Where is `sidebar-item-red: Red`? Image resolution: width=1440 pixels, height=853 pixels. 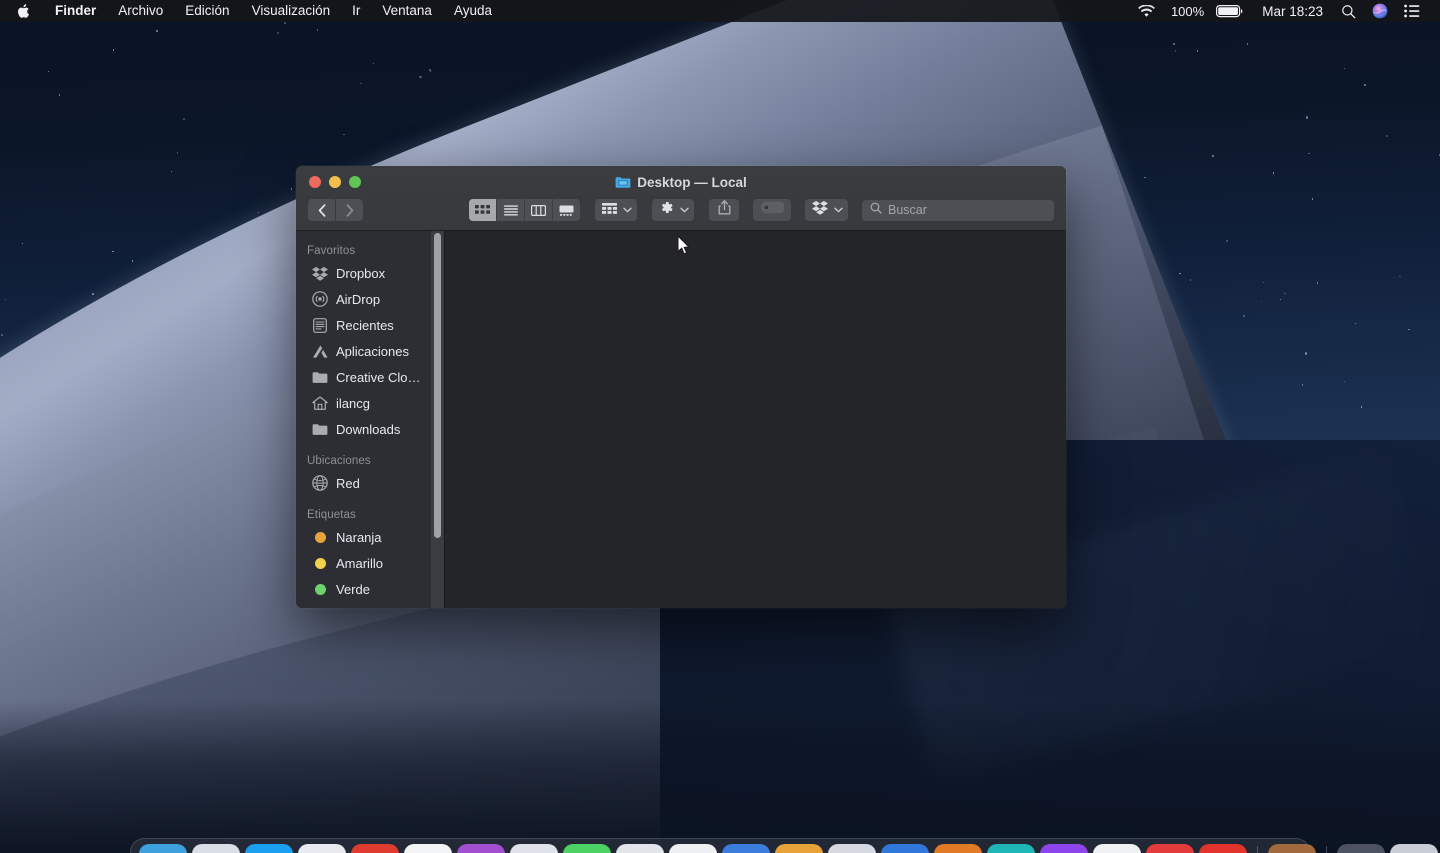
sidebar-item-red: Red is located at coordinates (370, 483).